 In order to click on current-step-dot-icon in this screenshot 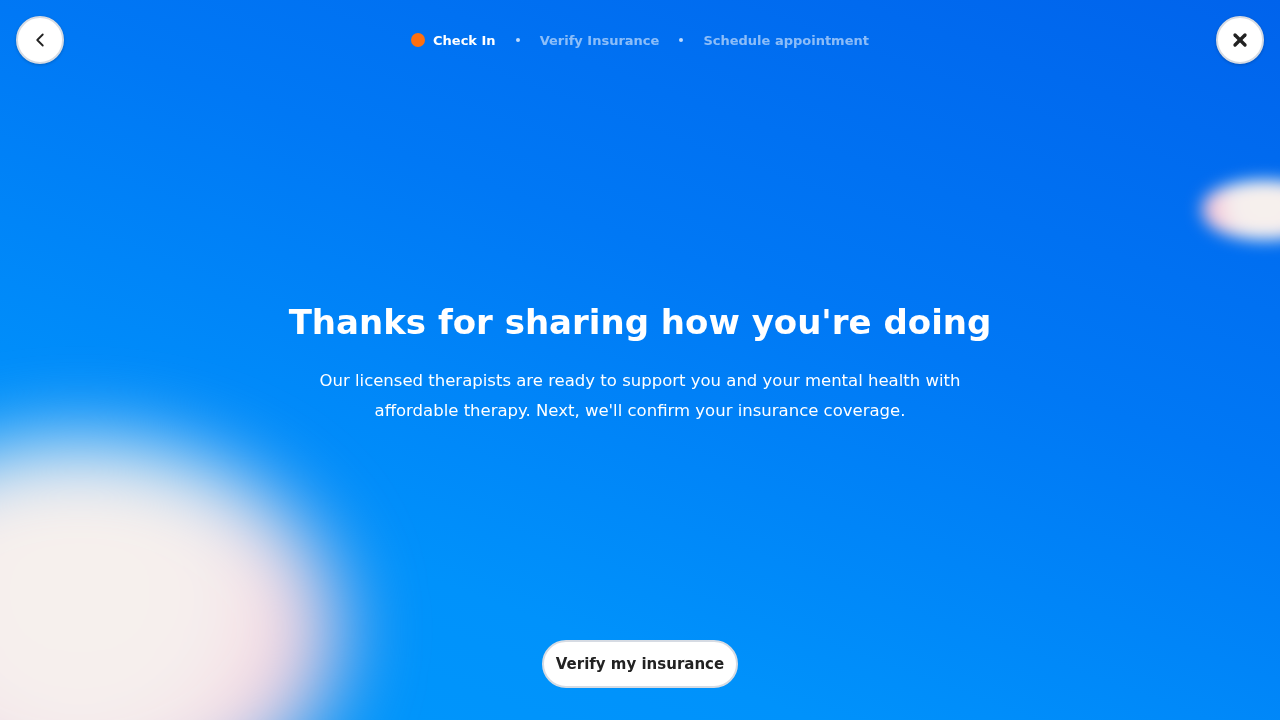, I will do `click(418, 40)`.